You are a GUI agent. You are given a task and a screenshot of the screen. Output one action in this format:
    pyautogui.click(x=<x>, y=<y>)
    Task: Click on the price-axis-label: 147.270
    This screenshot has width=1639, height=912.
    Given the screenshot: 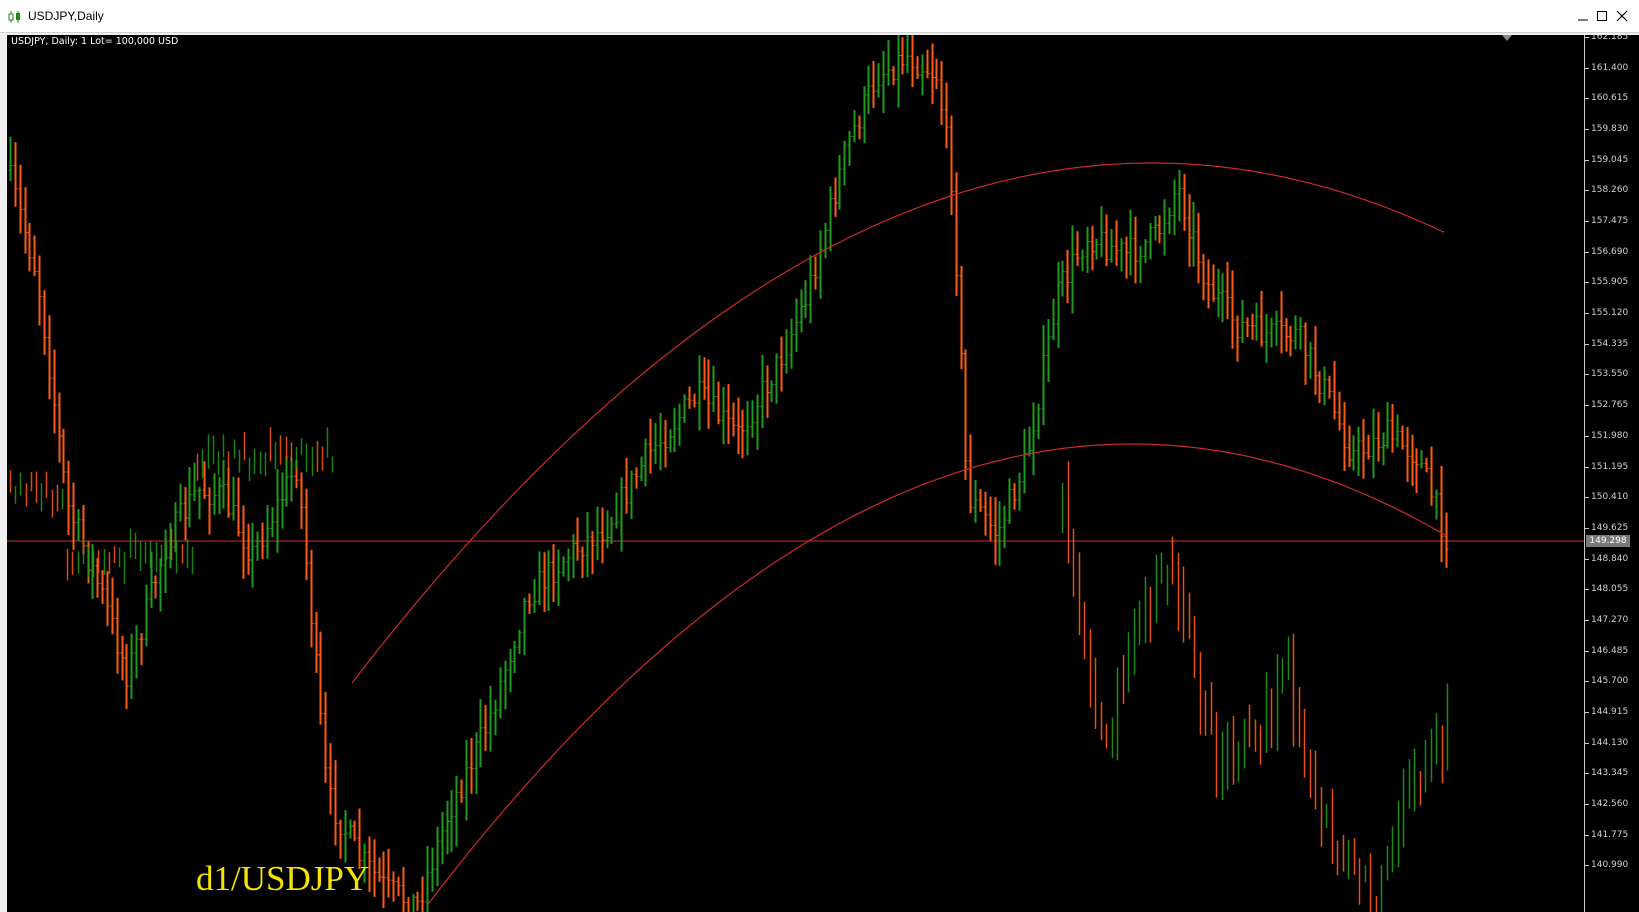 What is the action you would take?
    pyautogui.click(x=1610, y=620)
    